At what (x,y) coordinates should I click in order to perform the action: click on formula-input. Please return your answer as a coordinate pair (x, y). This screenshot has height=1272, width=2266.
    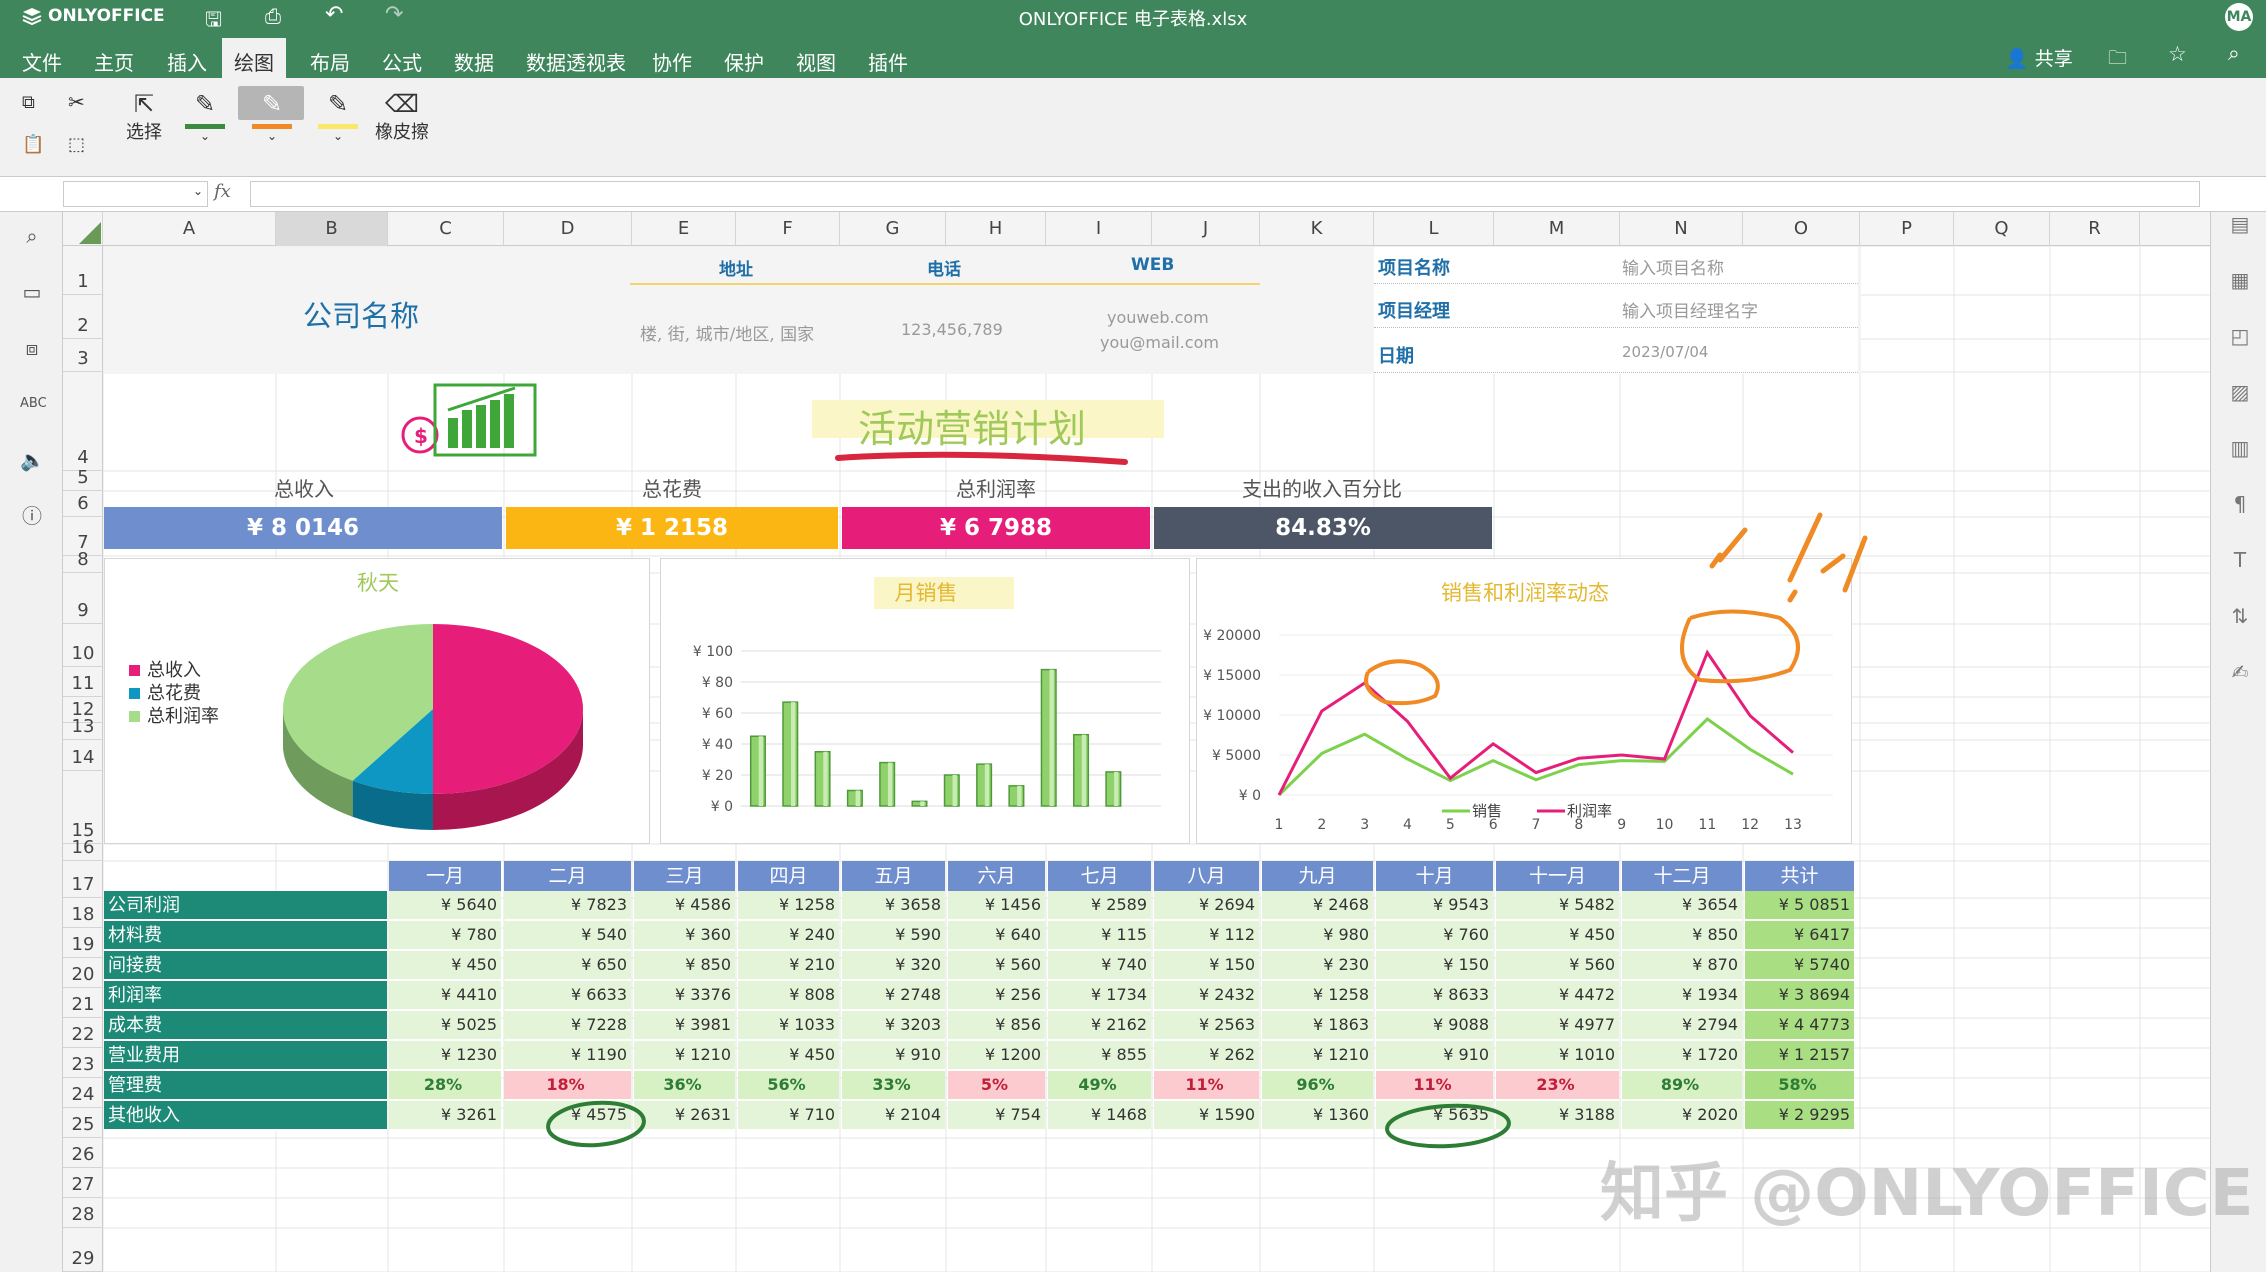
    Looking at the image, I should click on (1225, 194).